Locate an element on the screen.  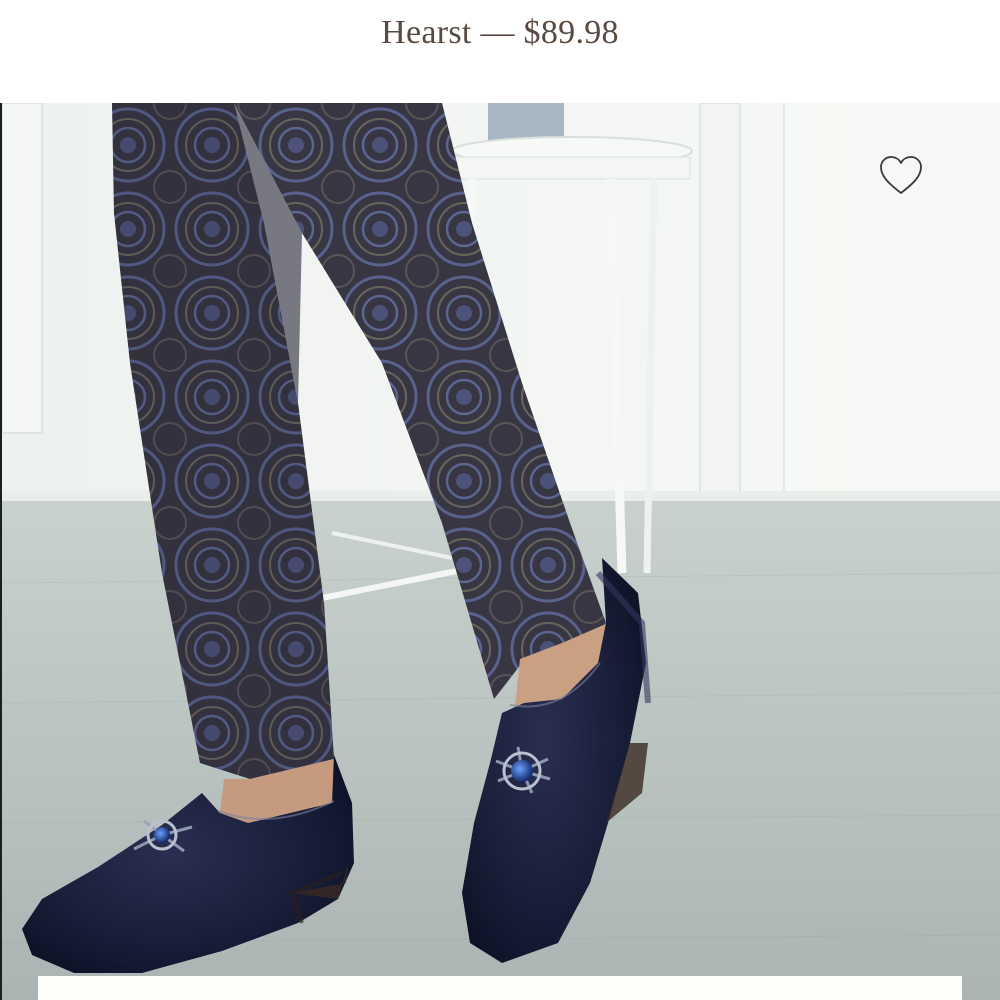
bottom-panel is located at coordinates (500, 988).